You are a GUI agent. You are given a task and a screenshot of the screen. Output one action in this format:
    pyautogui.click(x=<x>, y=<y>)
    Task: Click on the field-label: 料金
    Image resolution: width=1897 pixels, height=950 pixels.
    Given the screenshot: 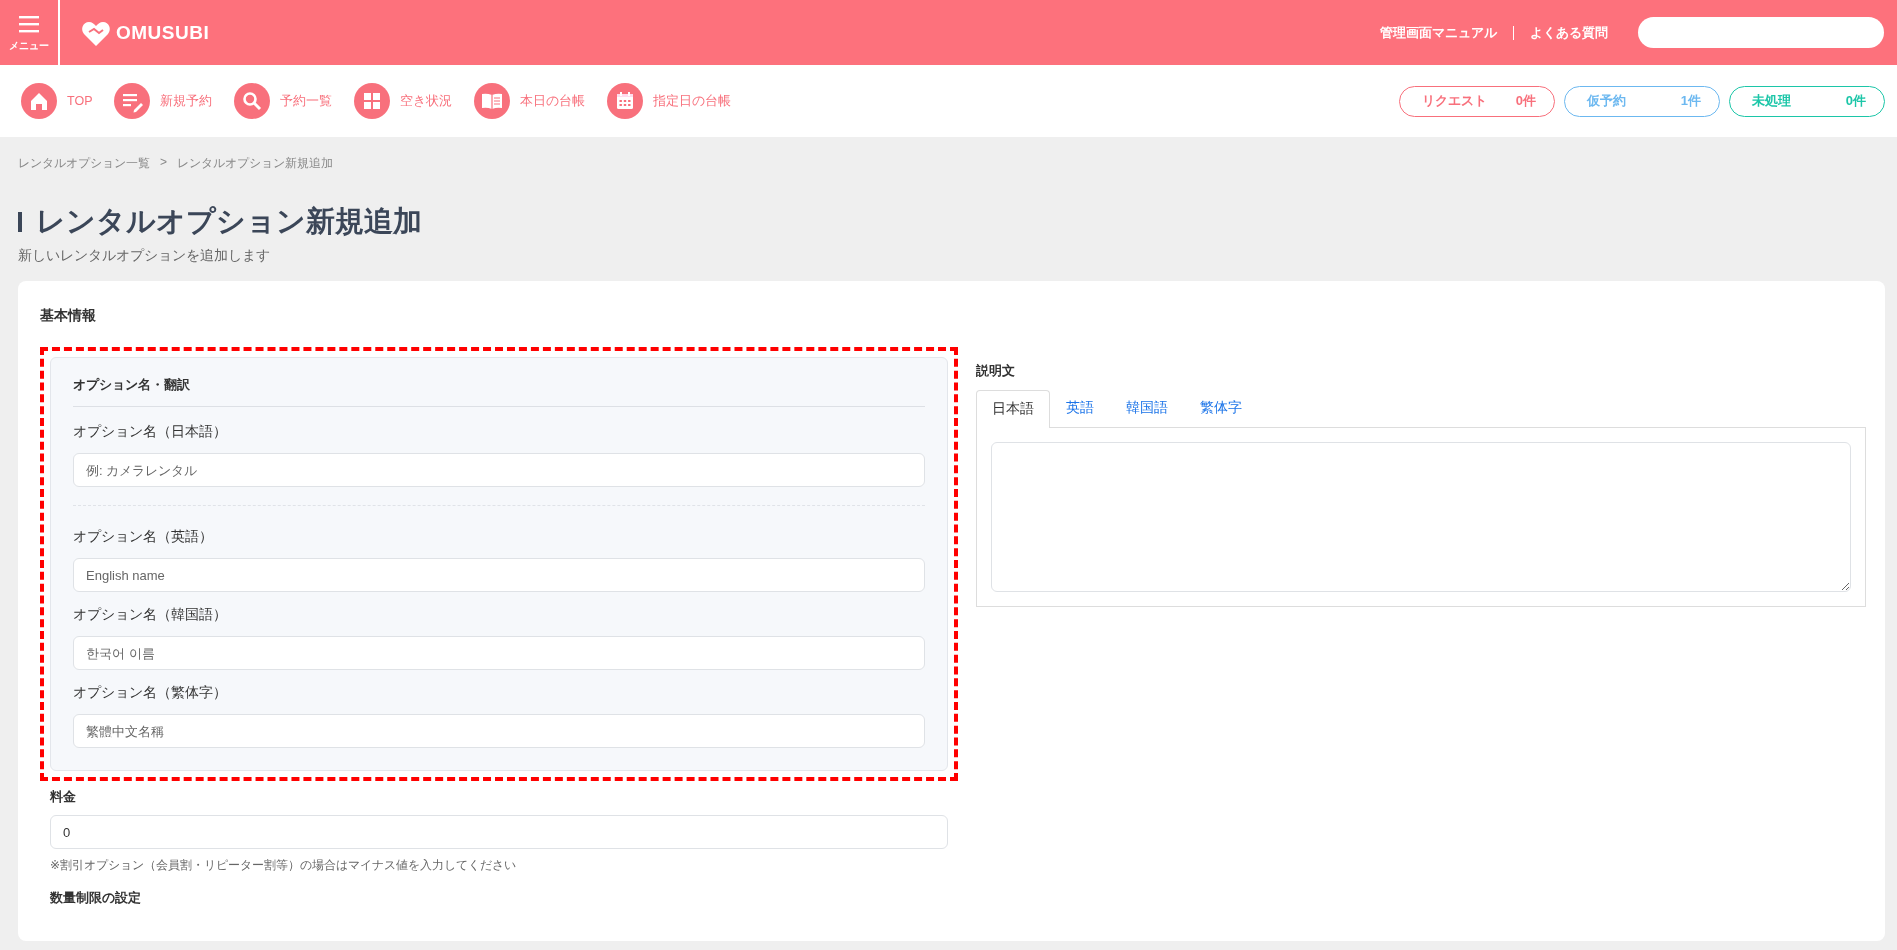 What is the action you would take?
    pyautogui.click(x=63, y=797)
    